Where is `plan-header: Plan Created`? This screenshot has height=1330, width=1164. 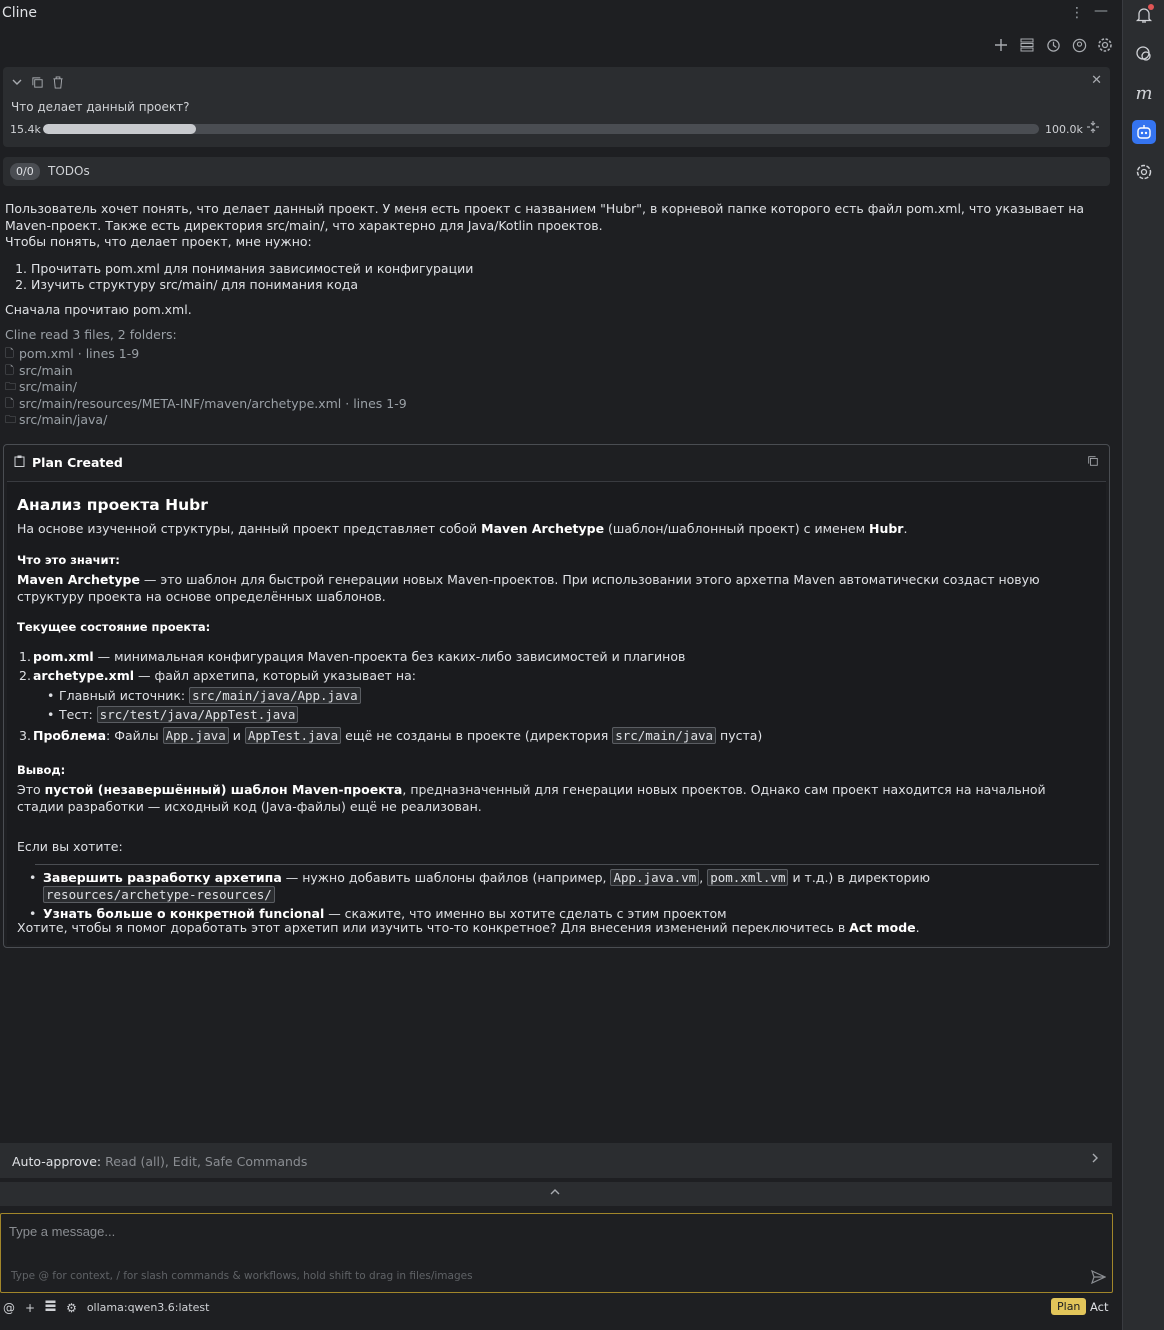 plan-header: Plan Created is located at coordinates (556, 462).